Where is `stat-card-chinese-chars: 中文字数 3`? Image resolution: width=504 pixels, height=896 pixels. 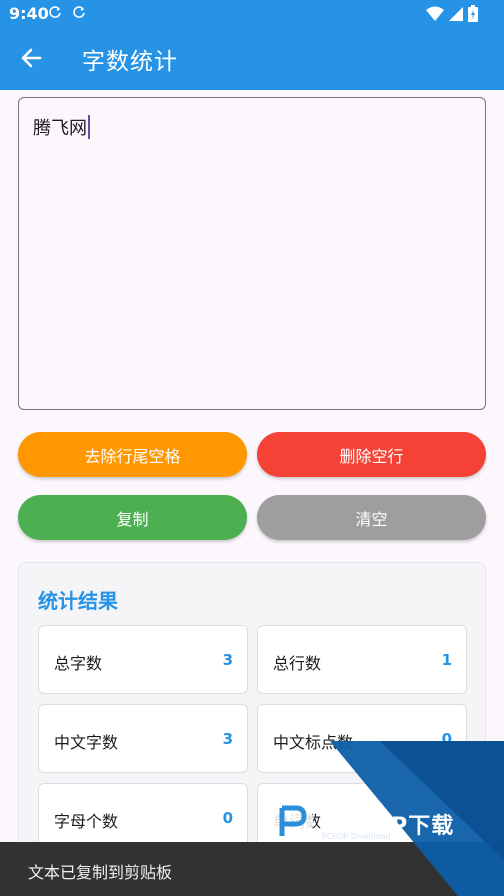
stat-card-chinese-chars: 中文字数 3 is located at coordinates (143, 738).